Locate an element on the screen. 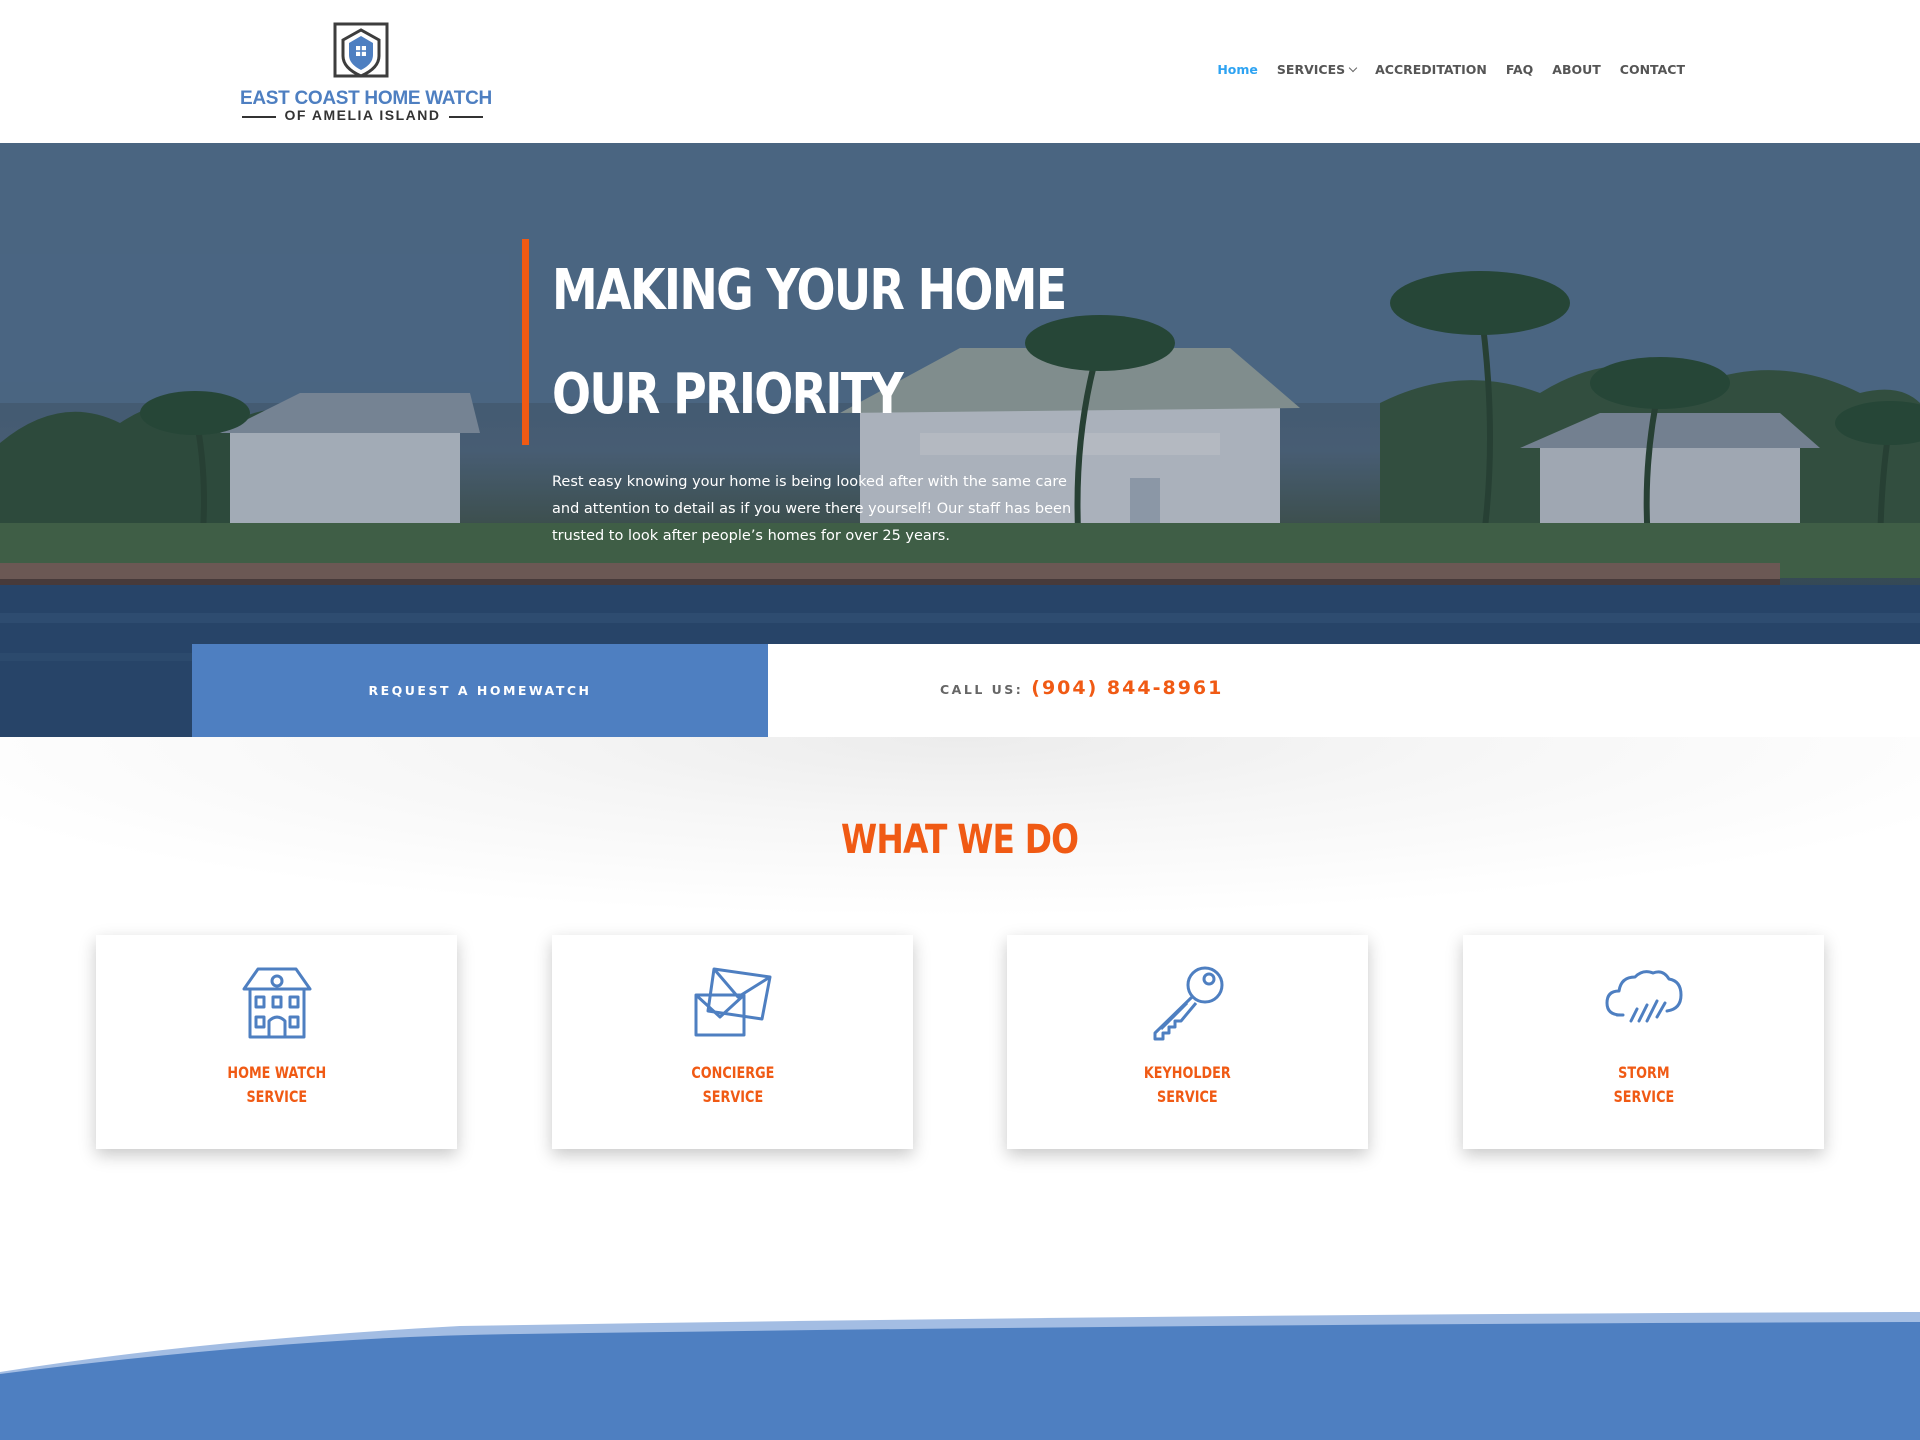  logo-subtitle: OF AMELIA ISLAND is located at coordinates (362, 115).